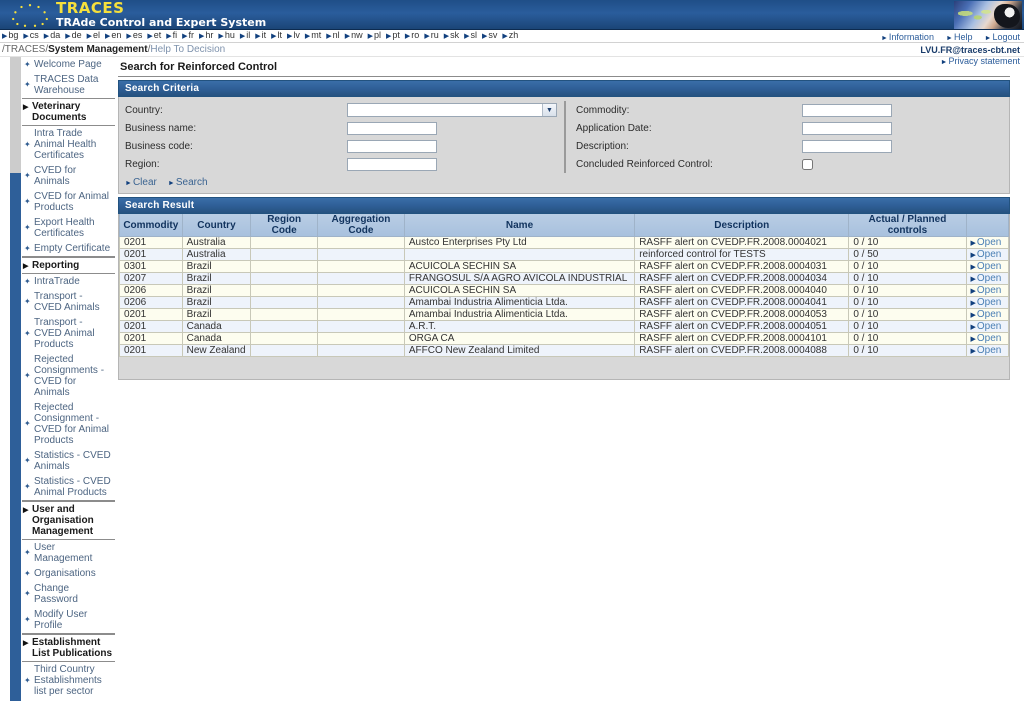  What do you see at coordinates (68, 202) in the screenshot?
I see `sidebar-item-cved-for-animal-products: ✦ CVED for Animal Products` at bounding box center [68, 202].